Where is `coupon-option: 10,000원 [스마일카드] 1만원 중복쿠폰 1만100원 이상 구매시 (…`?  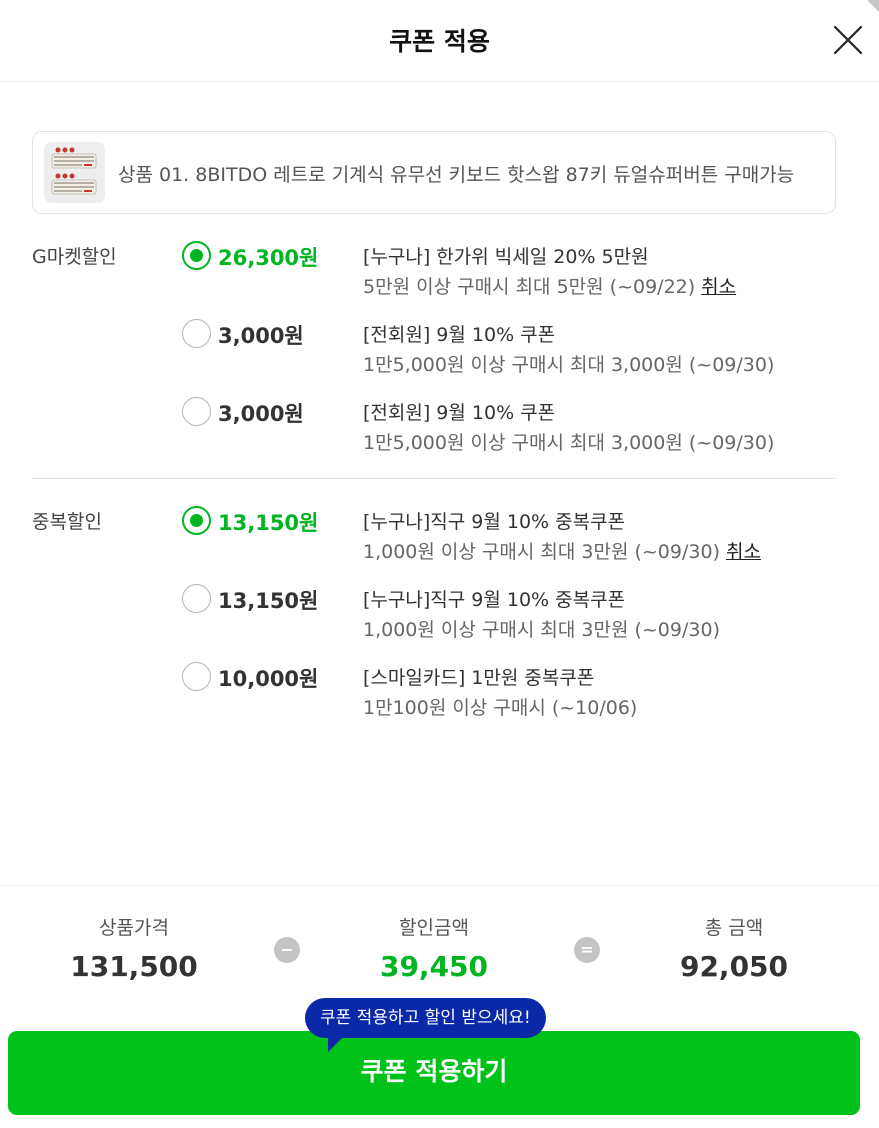 coupon-option: 10,000원 [스마일카드] 1만원 중복쿠폰 1만100원 이상 구매시 (… is located at coordinates (434, 697).